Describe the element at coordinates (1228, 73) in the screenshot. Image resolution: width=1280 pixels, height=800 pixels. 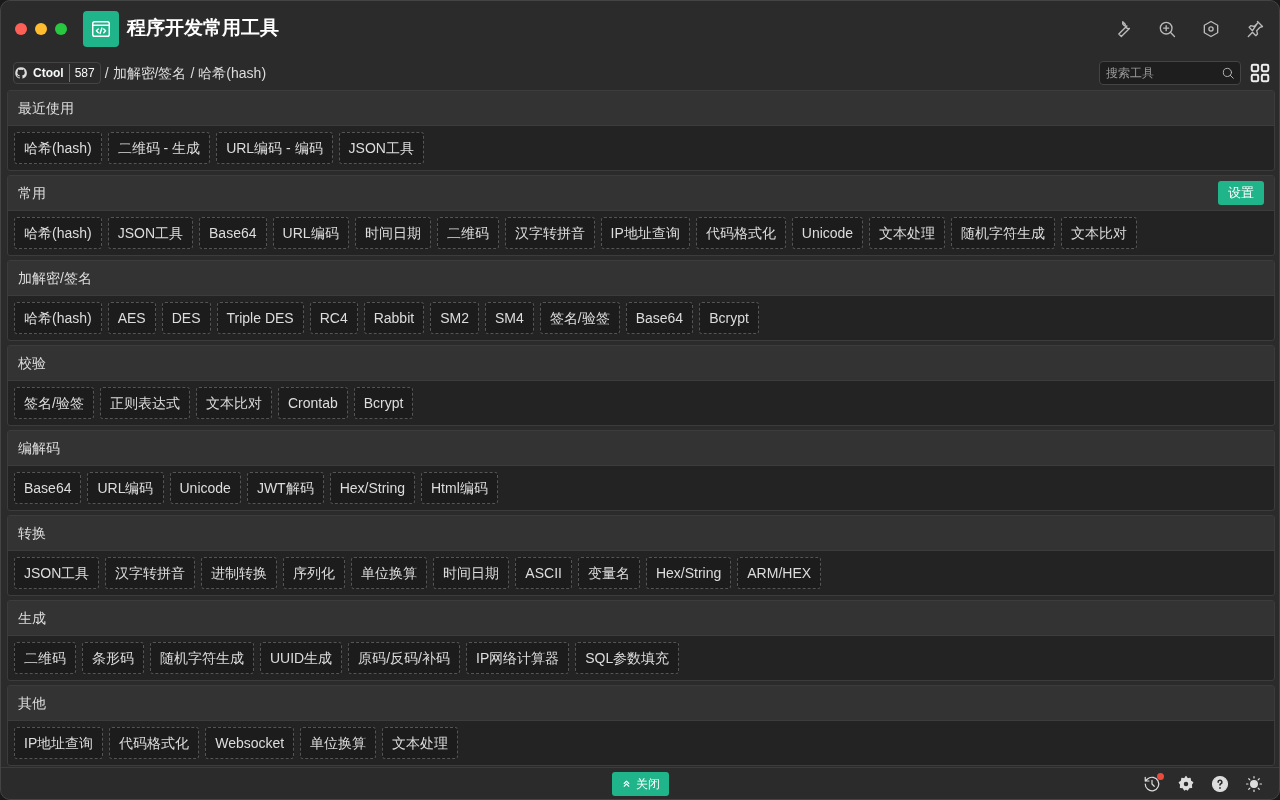
I see `search-icon` at that location.